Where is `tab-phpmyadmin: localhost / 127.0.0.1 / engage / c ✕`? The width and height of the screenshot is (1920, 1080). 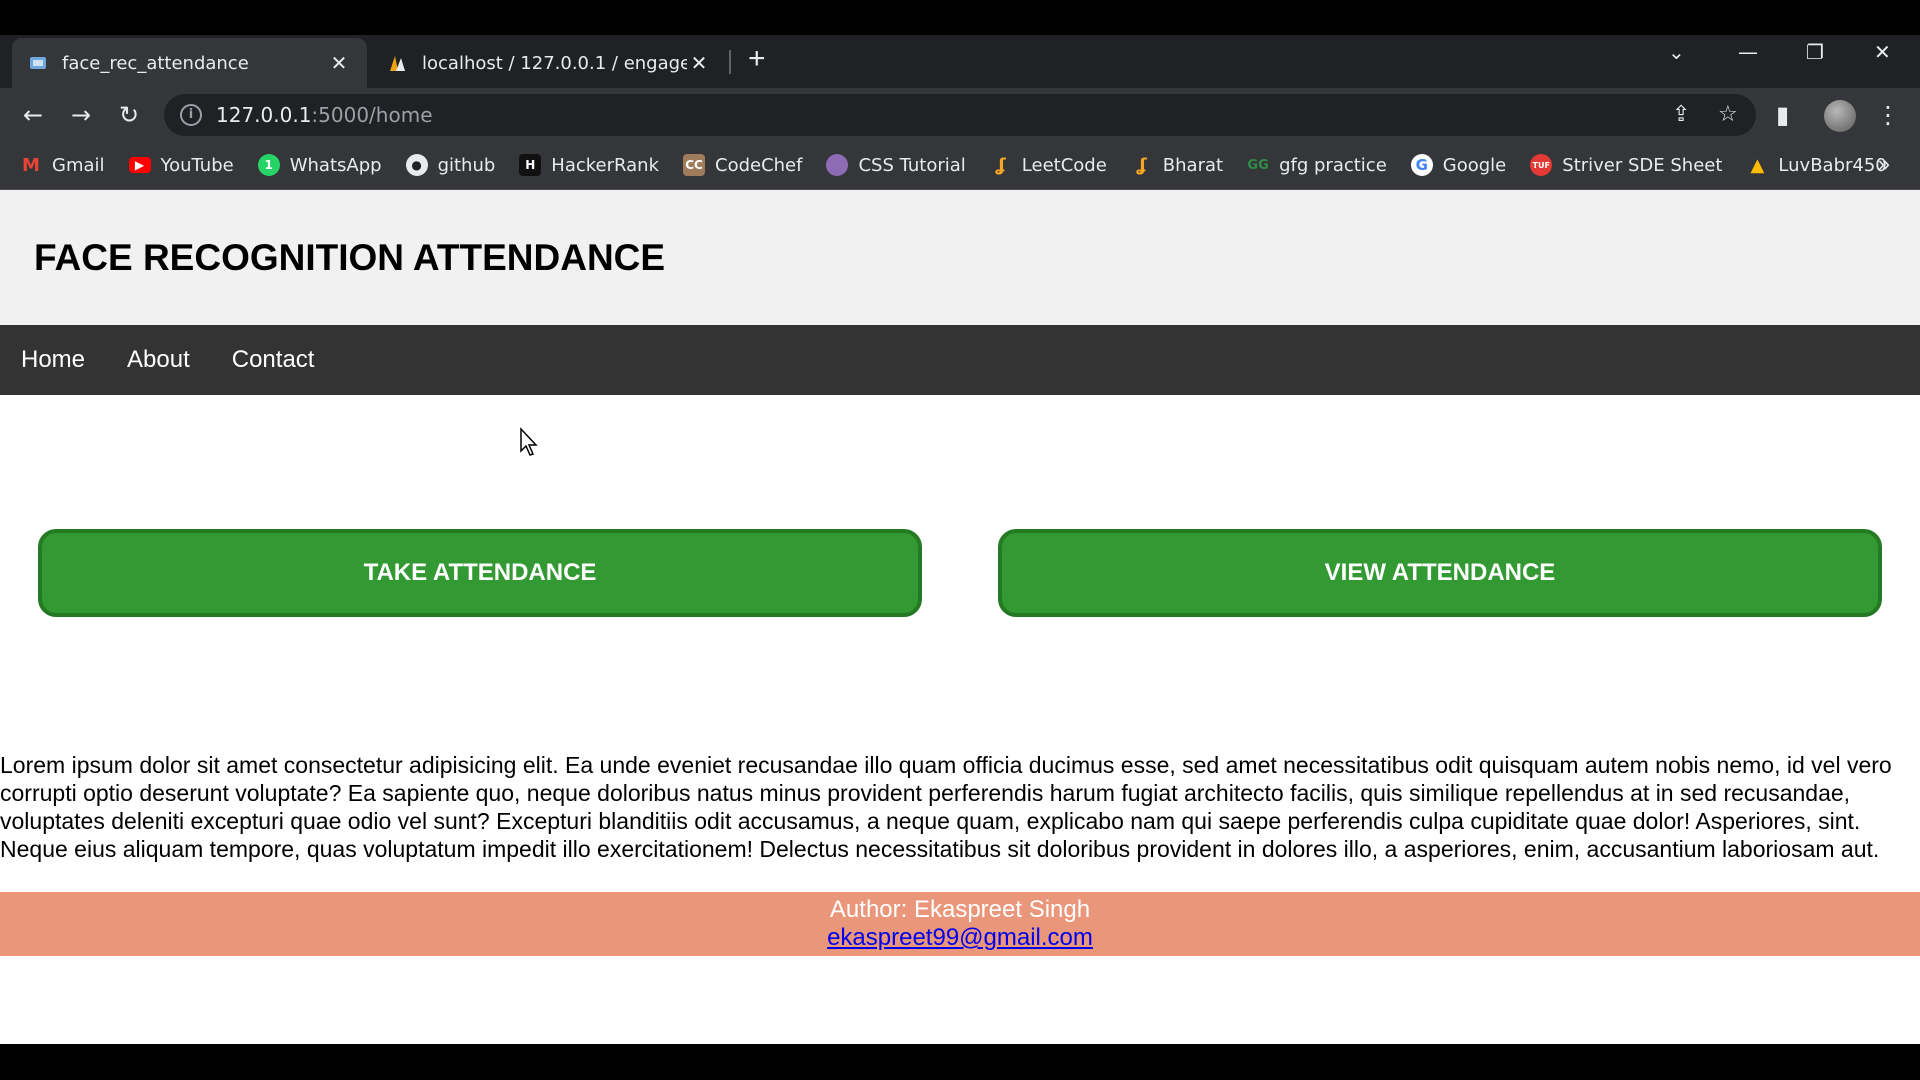 tab-phpmyadmin: localhost / 127.0.0.1 / engage / c ✕ is located at coordinates (549, 63).